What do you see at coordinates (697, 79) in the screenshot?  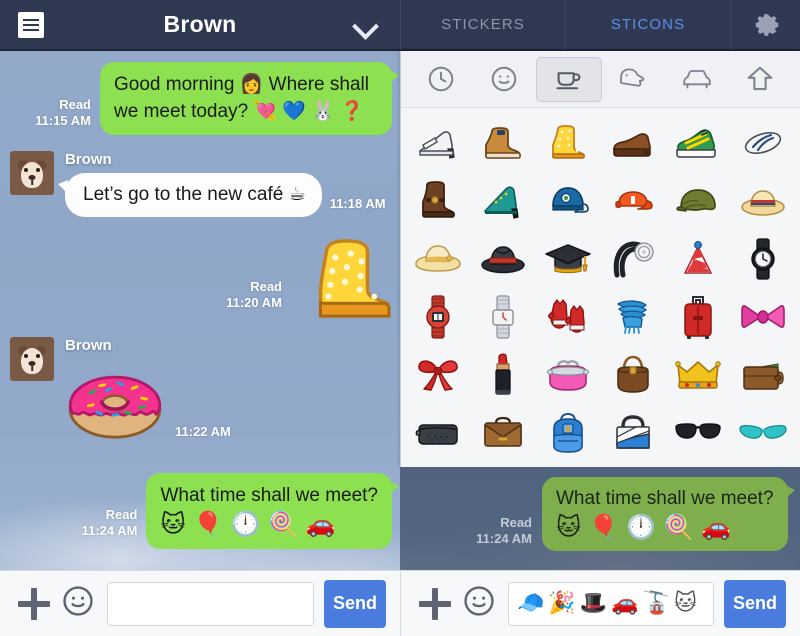 I see `category-car-icon` at bounding box center [697, 79].